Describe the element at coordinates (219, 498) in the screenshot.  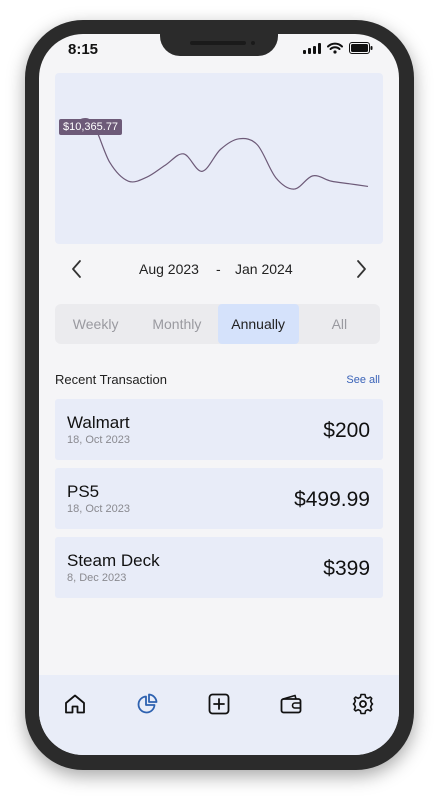
I see `transaction-item: PS5 18, Oct 2023 $499.99` at that location.